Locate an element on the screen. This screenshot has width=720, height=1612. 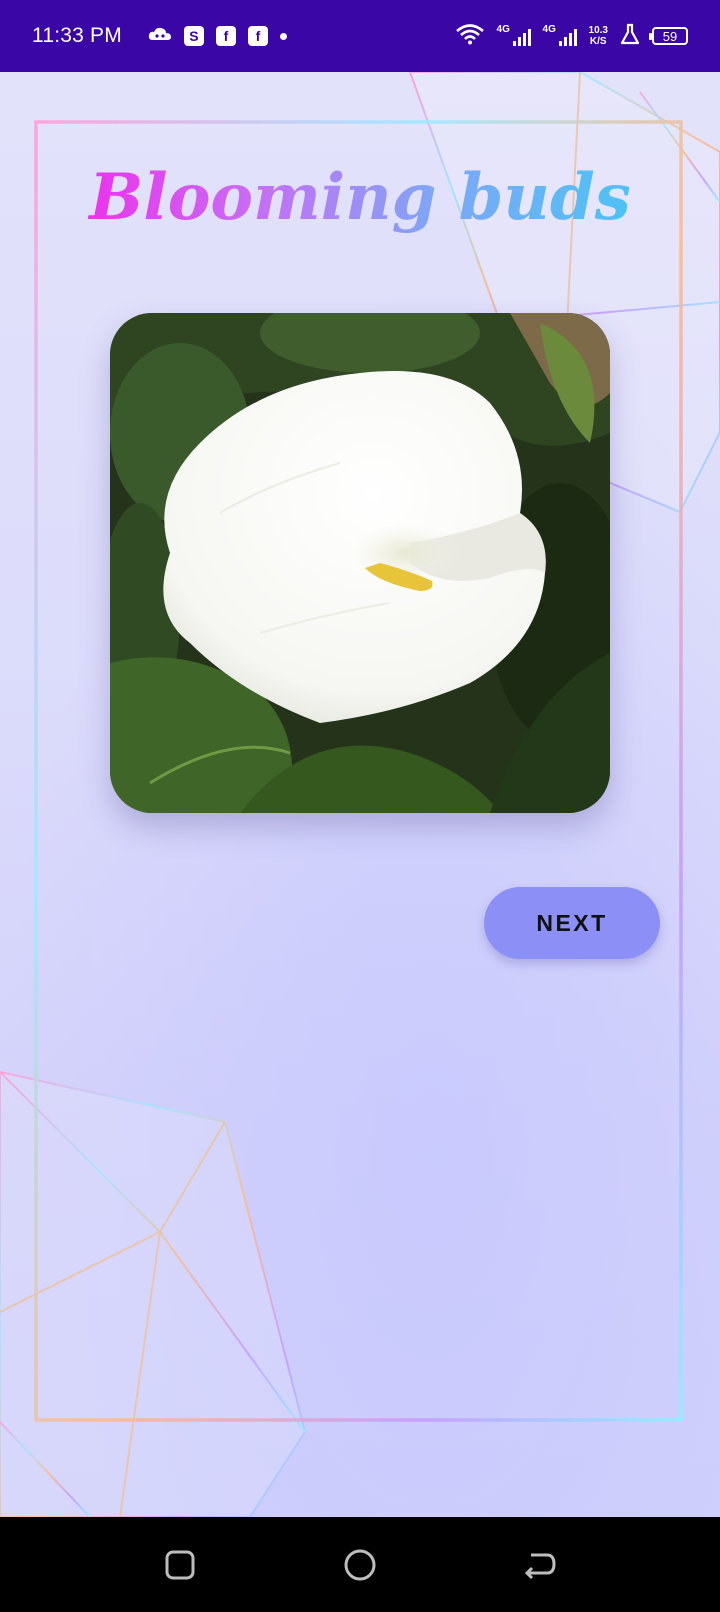
app-title: Blooming buds is located at coordinates (360, 197).